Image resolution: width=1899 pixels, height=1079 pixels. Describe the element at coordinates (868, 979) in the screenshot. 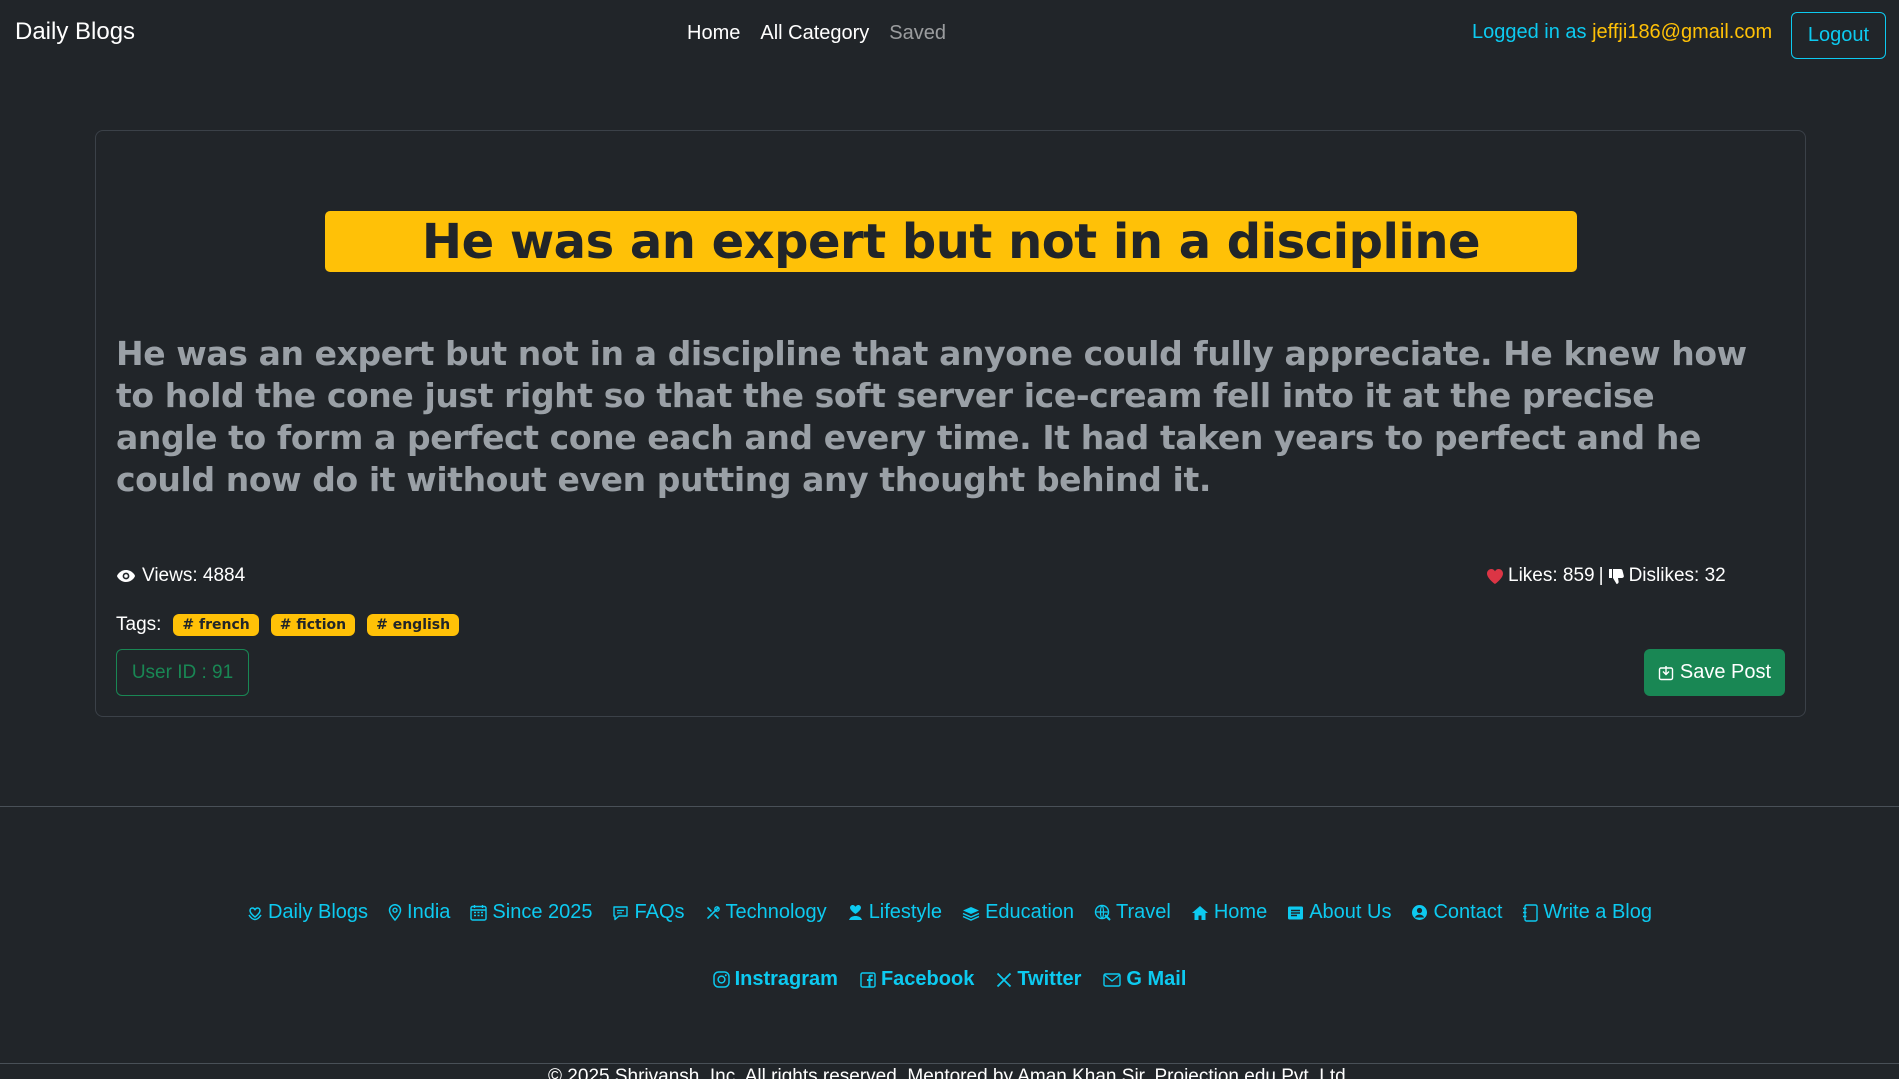

I see `facebook-icon` at that location.